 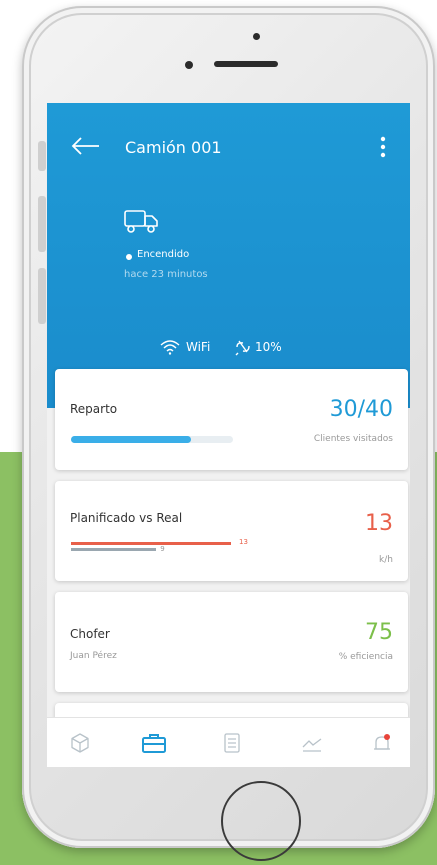 I want to click on status-timestamp: hace 23 minutos, so click(x=166, y=274).